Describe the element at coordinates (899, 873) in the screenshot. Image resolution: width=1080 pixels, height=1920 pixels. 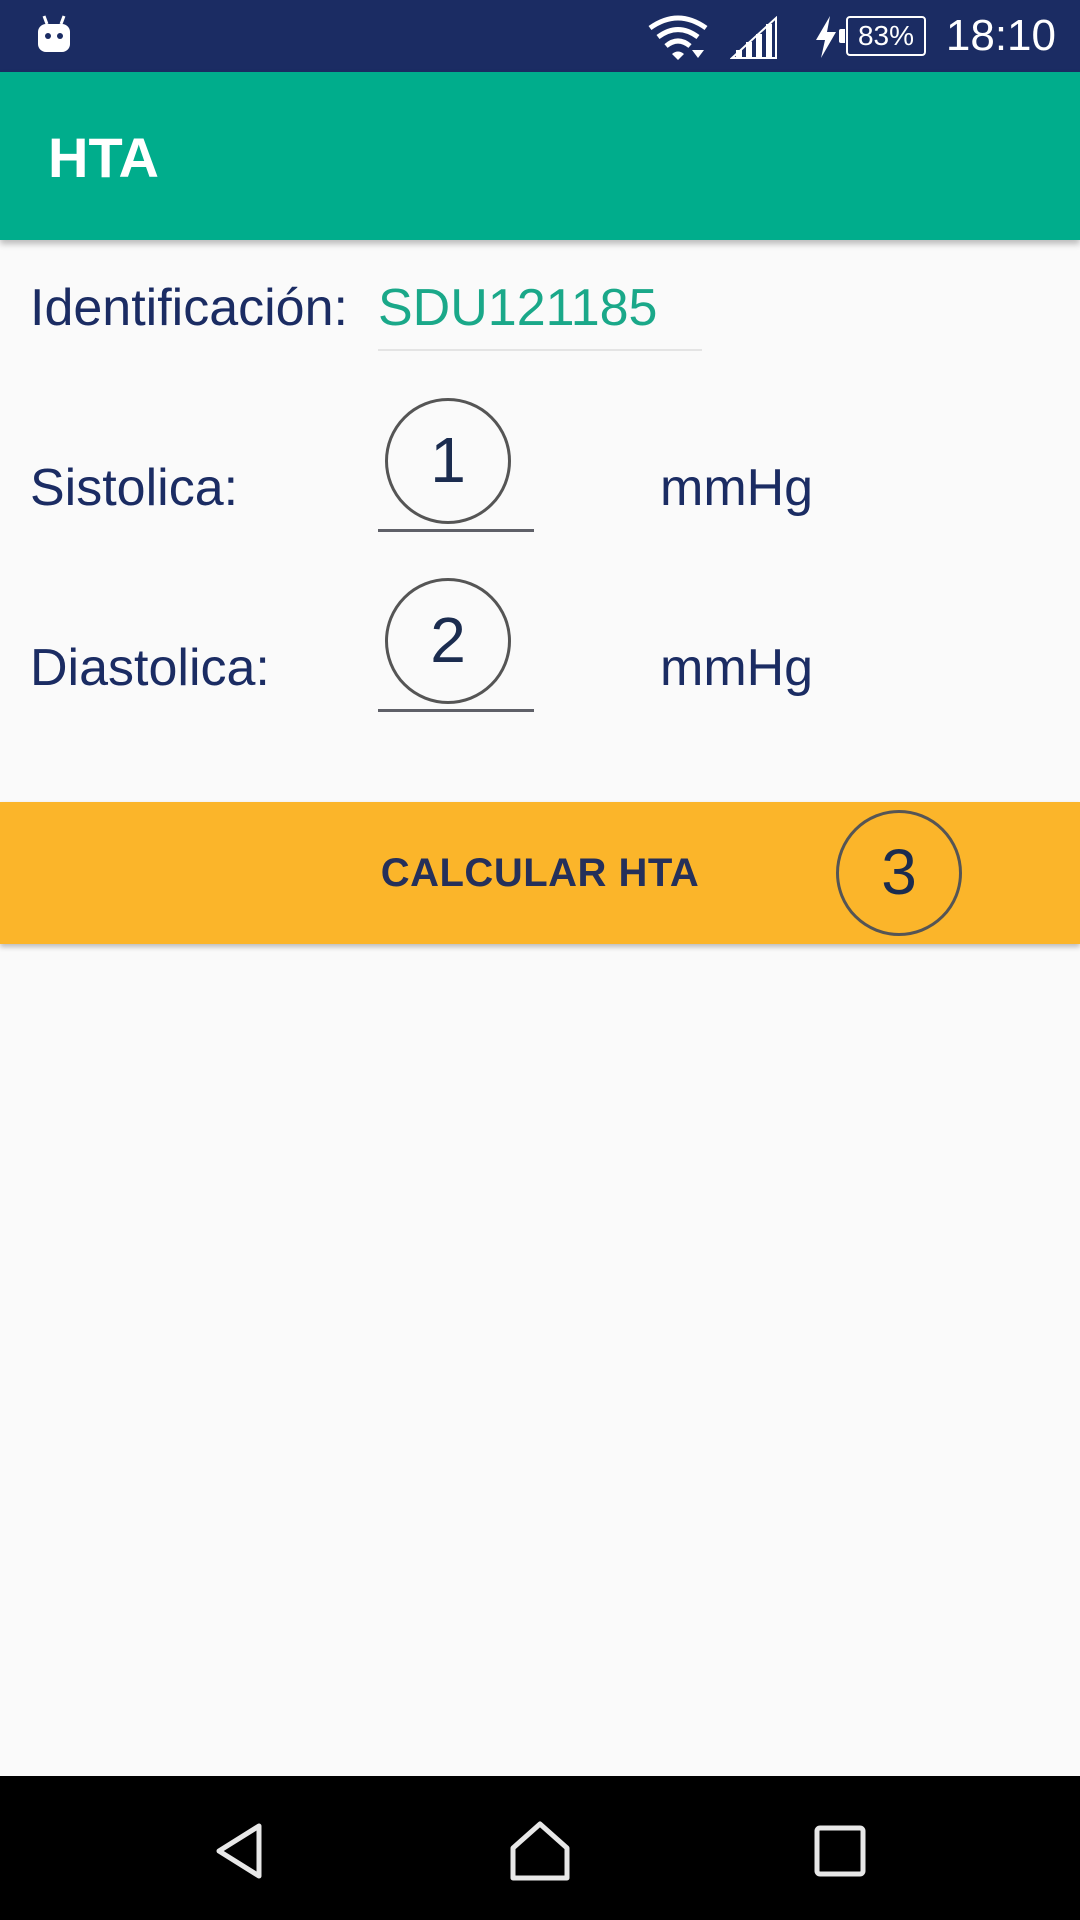
I see `annotation-marker-3: 3` at that location.